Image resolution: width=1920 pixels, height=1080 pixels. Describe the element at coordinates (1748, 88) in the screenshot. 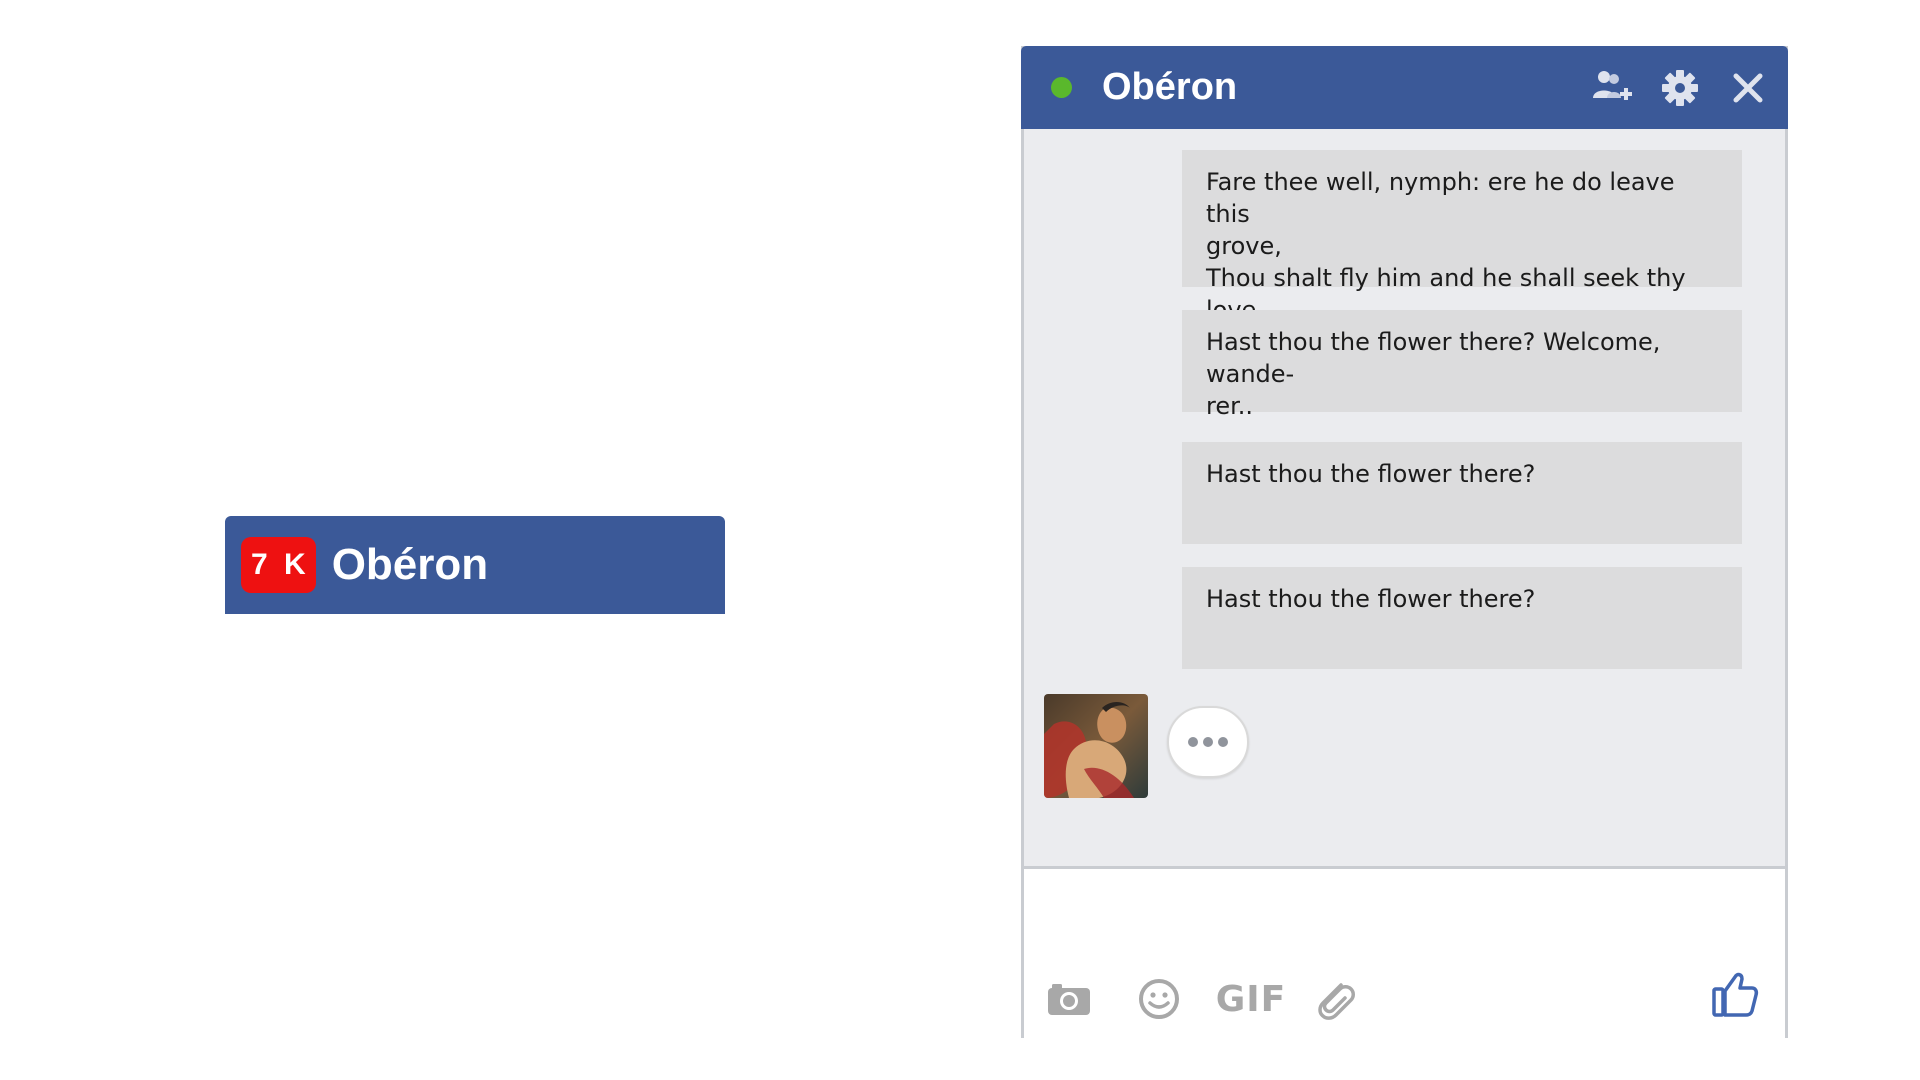

I see `close-icon` at that location.